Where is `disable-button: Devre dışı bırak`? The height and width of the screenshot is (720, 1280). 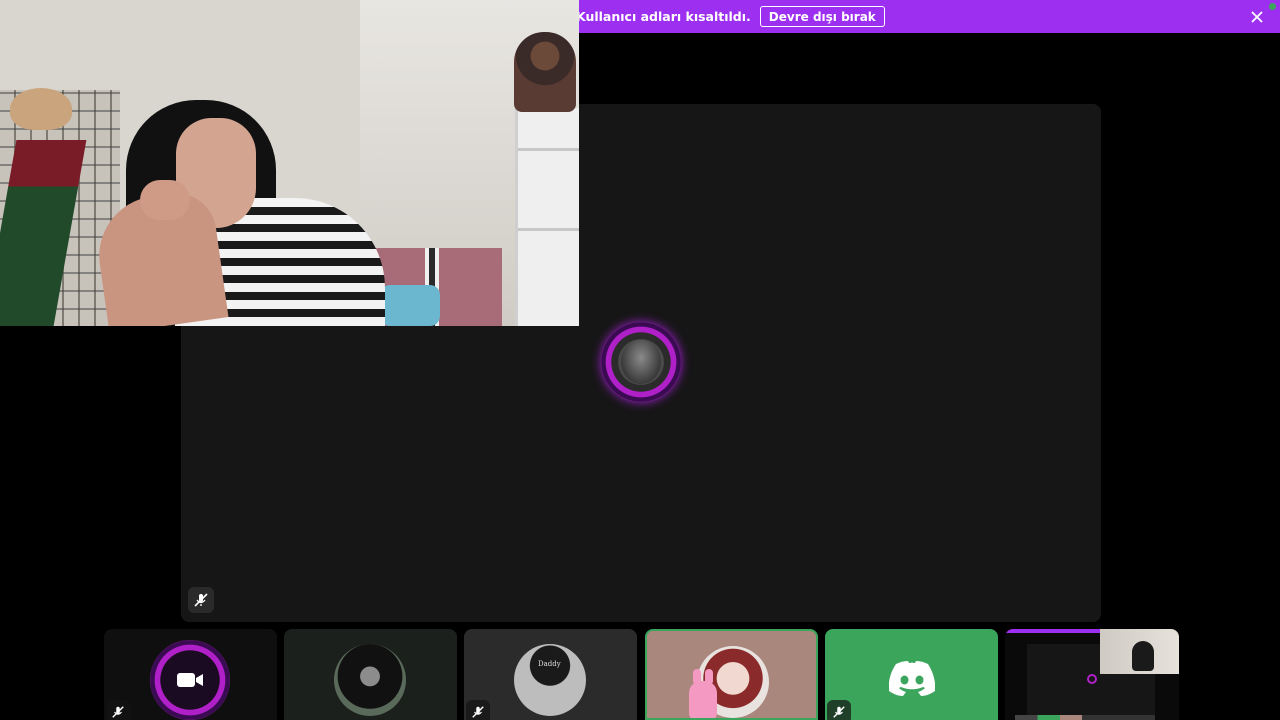 disable-button: Devre dışı bırak is located at coordinates (822, 16).